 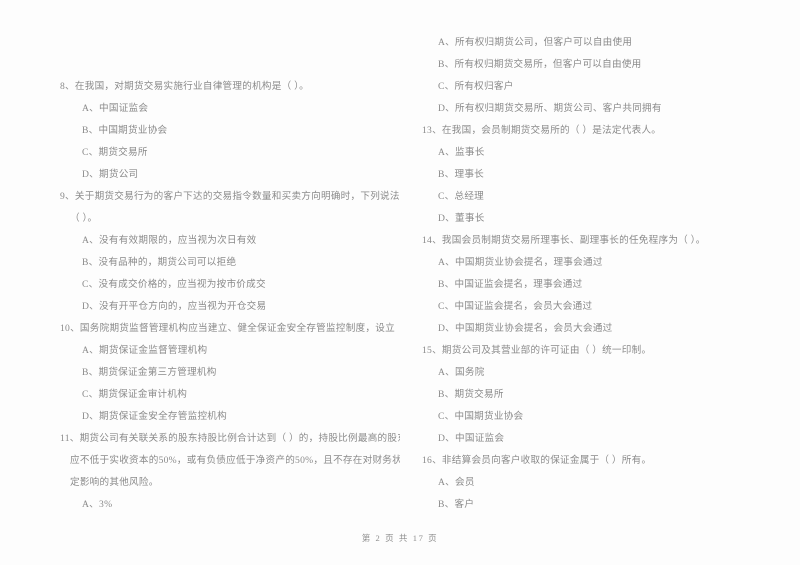 I want to click on option-item: B、没有品种的，期货公司可以拒绝, so click(x=159, y=262).